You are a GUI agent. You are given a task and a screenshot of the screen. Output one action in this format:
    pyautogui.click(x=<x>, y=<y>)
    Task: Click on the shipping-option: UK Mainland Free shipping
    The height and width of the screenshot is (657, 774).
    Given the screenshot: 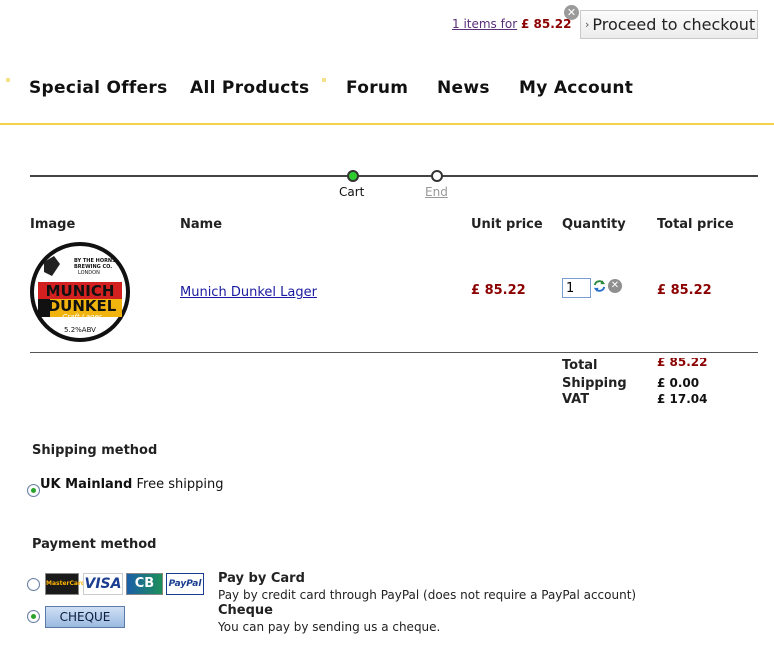 What is the action you would take?
    pyautogui.click(x=131, y=484)
    